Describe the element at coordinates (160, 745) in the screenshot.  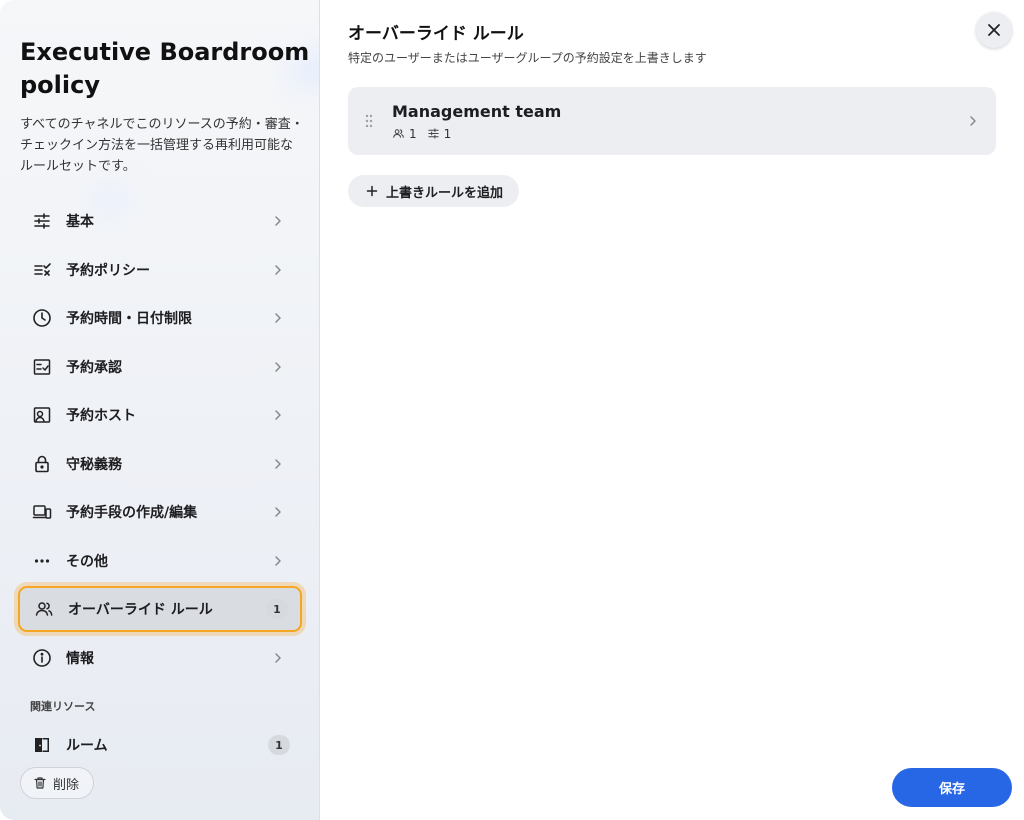
I see `related-item-room: ルーム 1` at that location.